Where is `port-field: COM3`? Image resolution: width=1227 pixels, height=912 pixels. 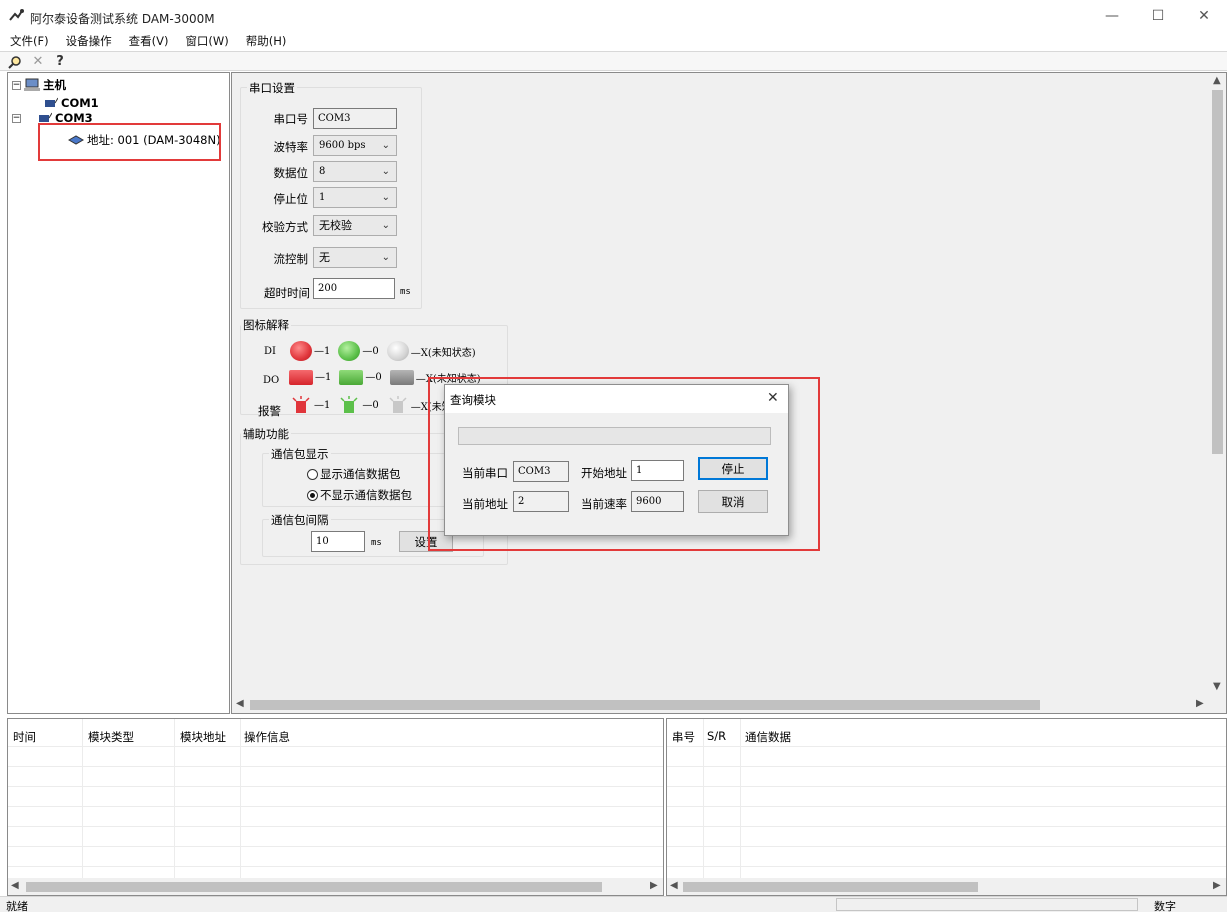
port-field: COM3 is located at coordinates (355, 118).